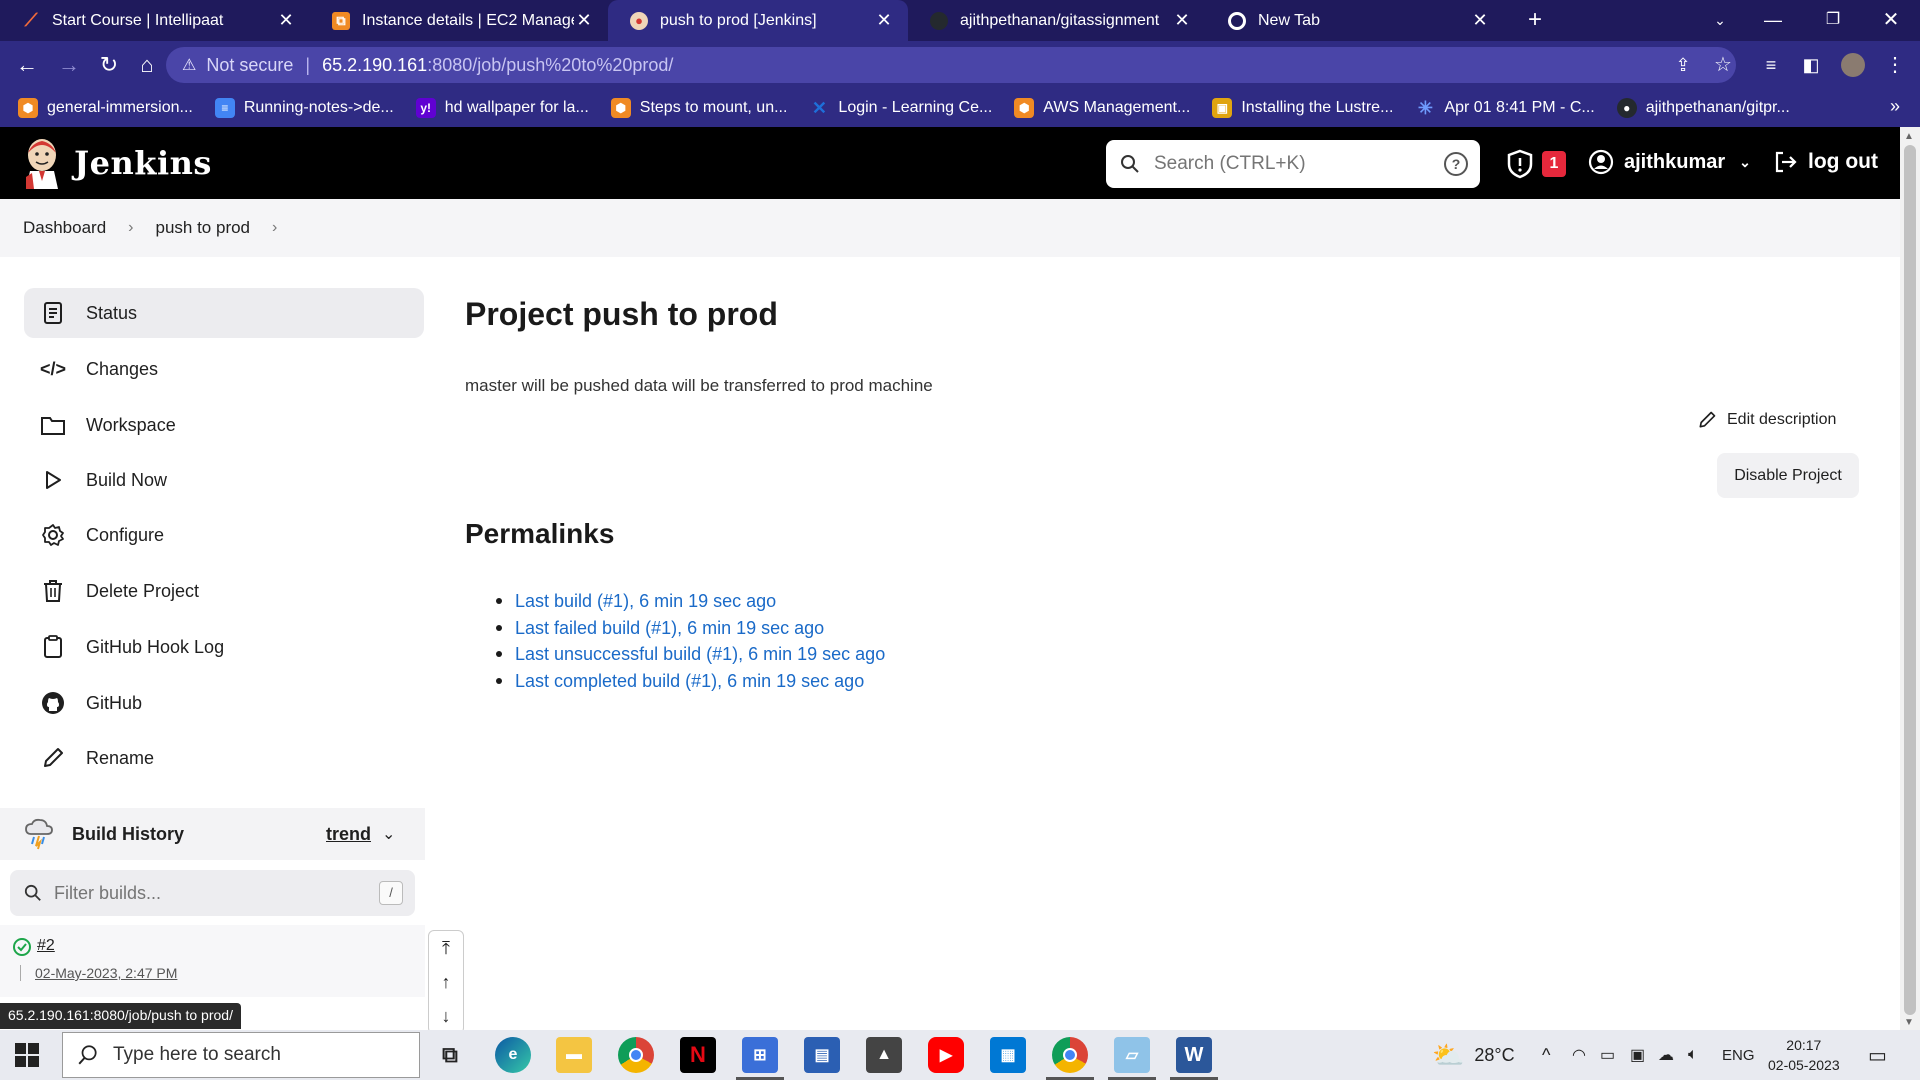 The height and width of the screenshot is (1080, 1920). What do you see at coordinates (1811, 65) in the screenshot?
I see `side-panel-icon: ◧` at bounding box center [1811, 65].